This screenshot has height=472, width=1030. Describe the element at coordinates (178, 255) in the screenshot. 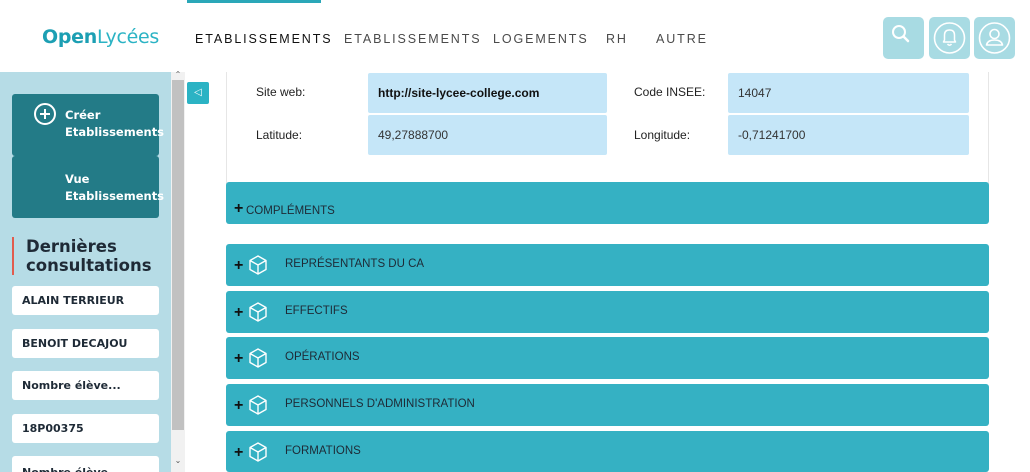

I see `scrollbar-thumb` at that location.